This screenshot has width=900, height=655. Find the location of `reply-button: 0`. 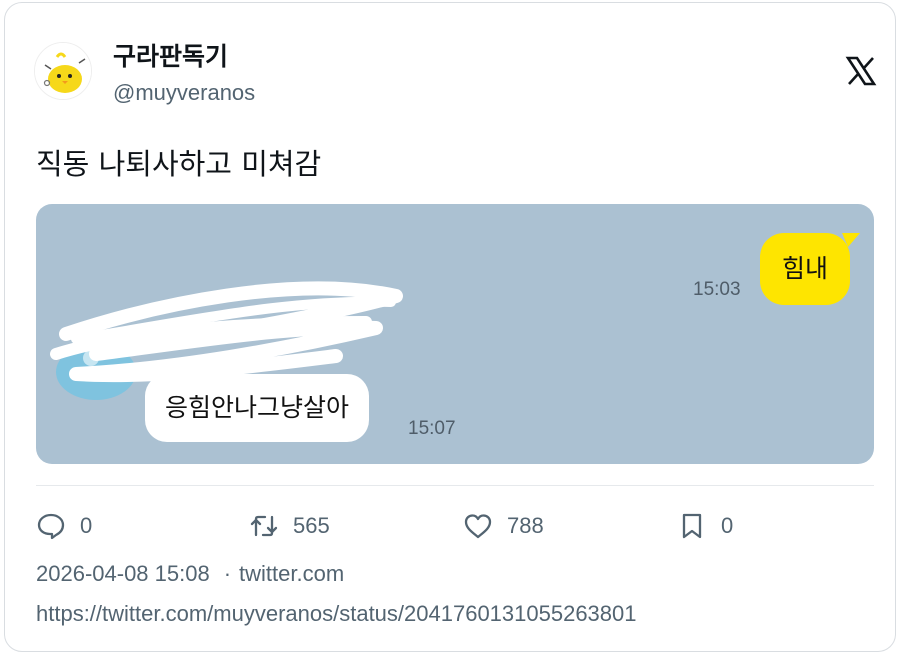

reply-button: 0 is located at coordinates (64, 526).